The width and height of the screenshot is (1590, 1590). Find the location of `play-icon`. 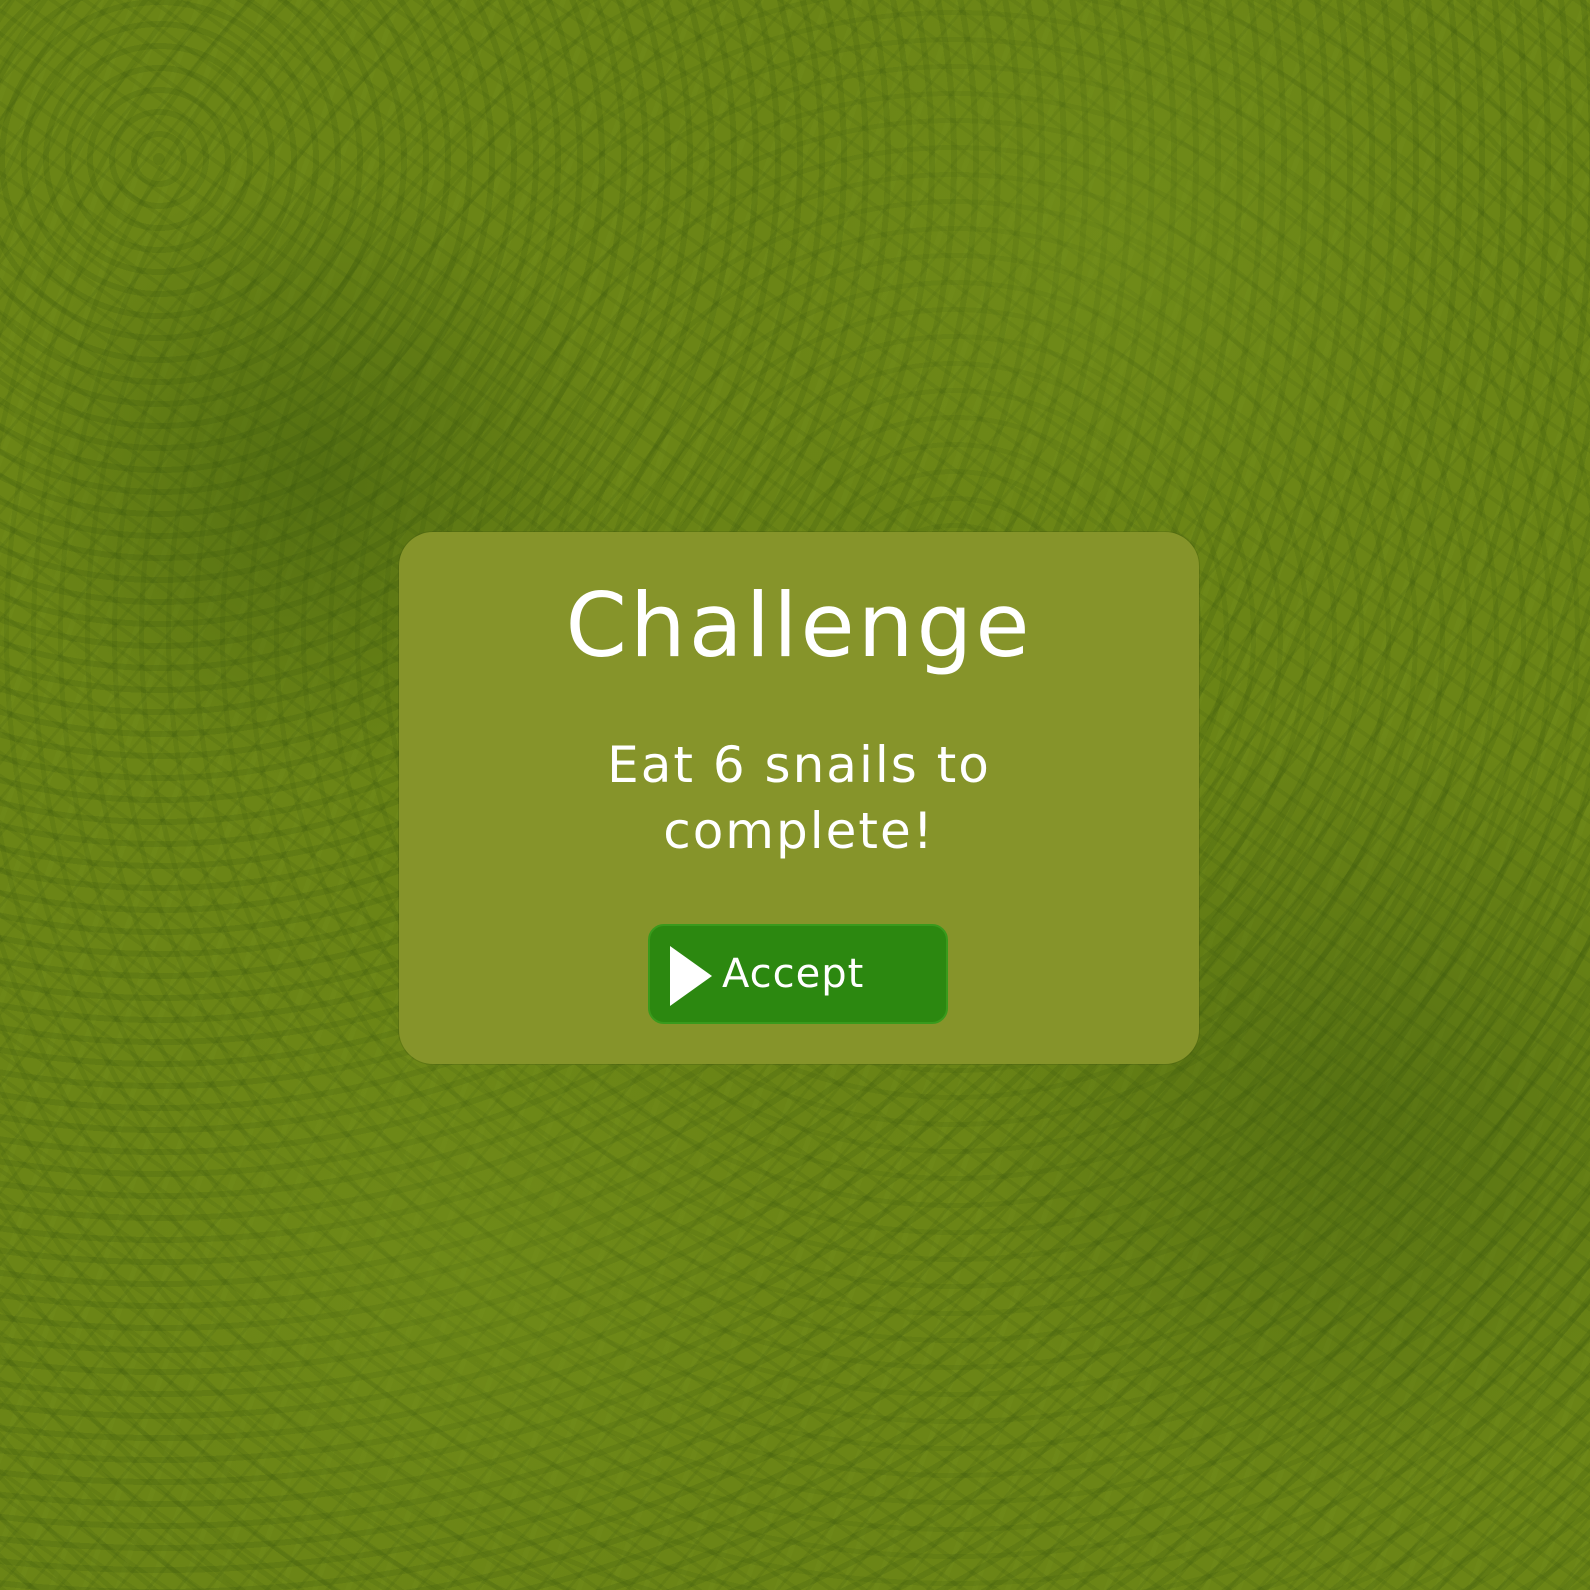

play-icon is located at coordinates (691, 976).